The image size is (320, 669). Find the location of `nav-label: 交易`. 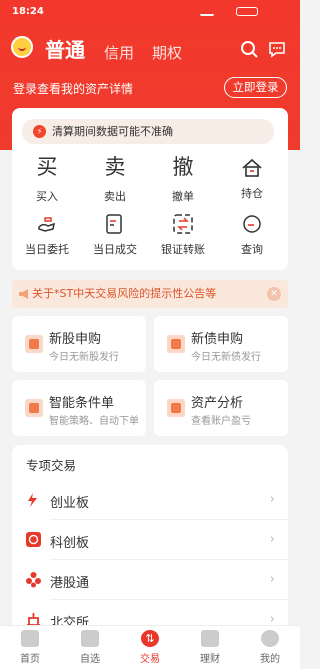

nav-label: 交易 is located at coordinates (150, 659).